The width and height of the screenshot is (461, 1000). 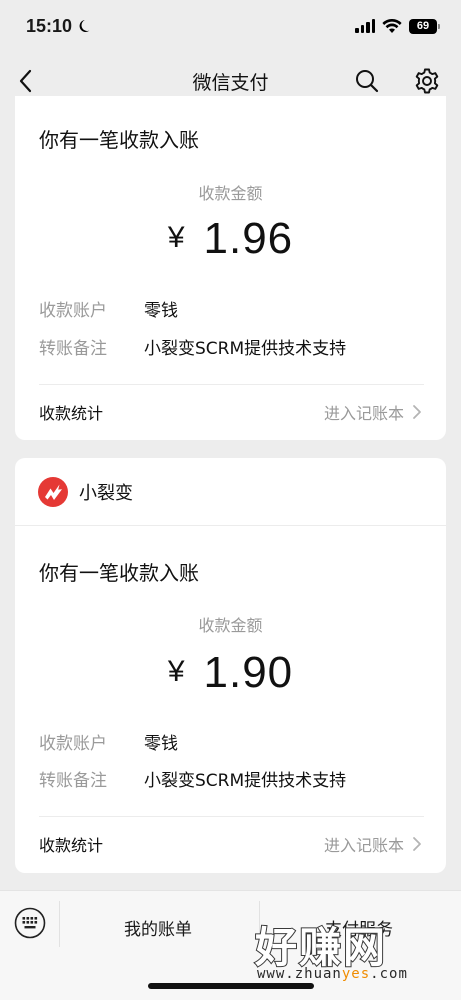 I want to click on menu-separator, so click(x=59, y=924).